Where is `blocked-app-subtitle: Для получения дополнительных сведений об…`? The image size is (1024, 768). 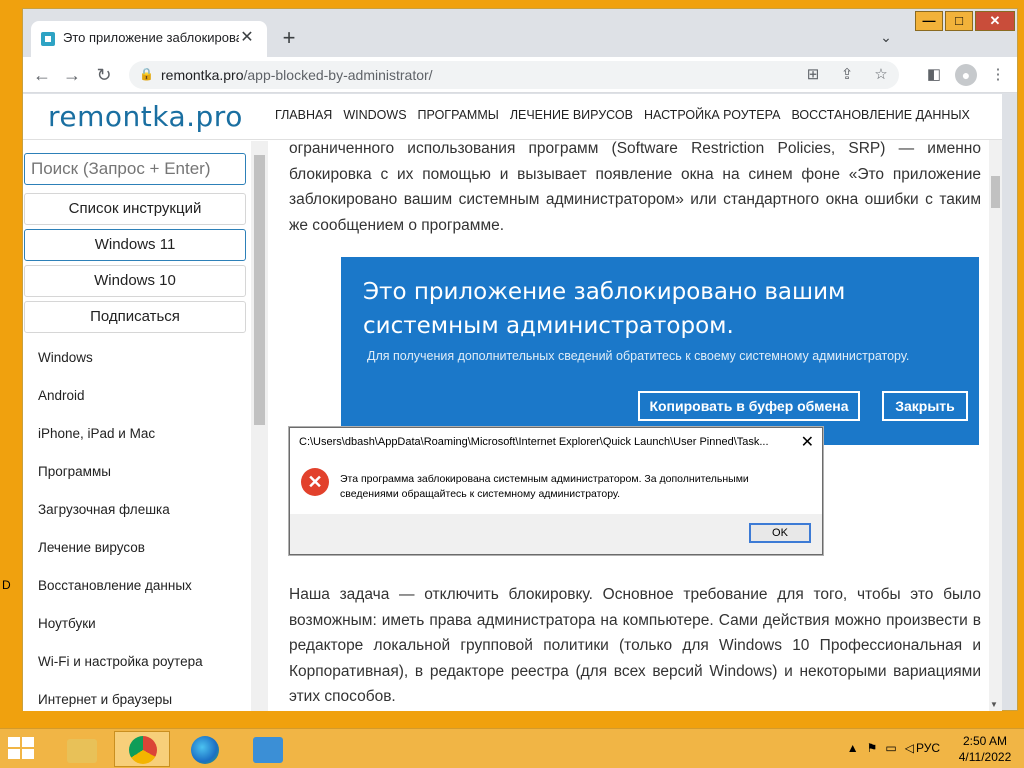 blocked-app-subtitle: Для получения дополнительных сведений об… is located at coordinates (638, 356).